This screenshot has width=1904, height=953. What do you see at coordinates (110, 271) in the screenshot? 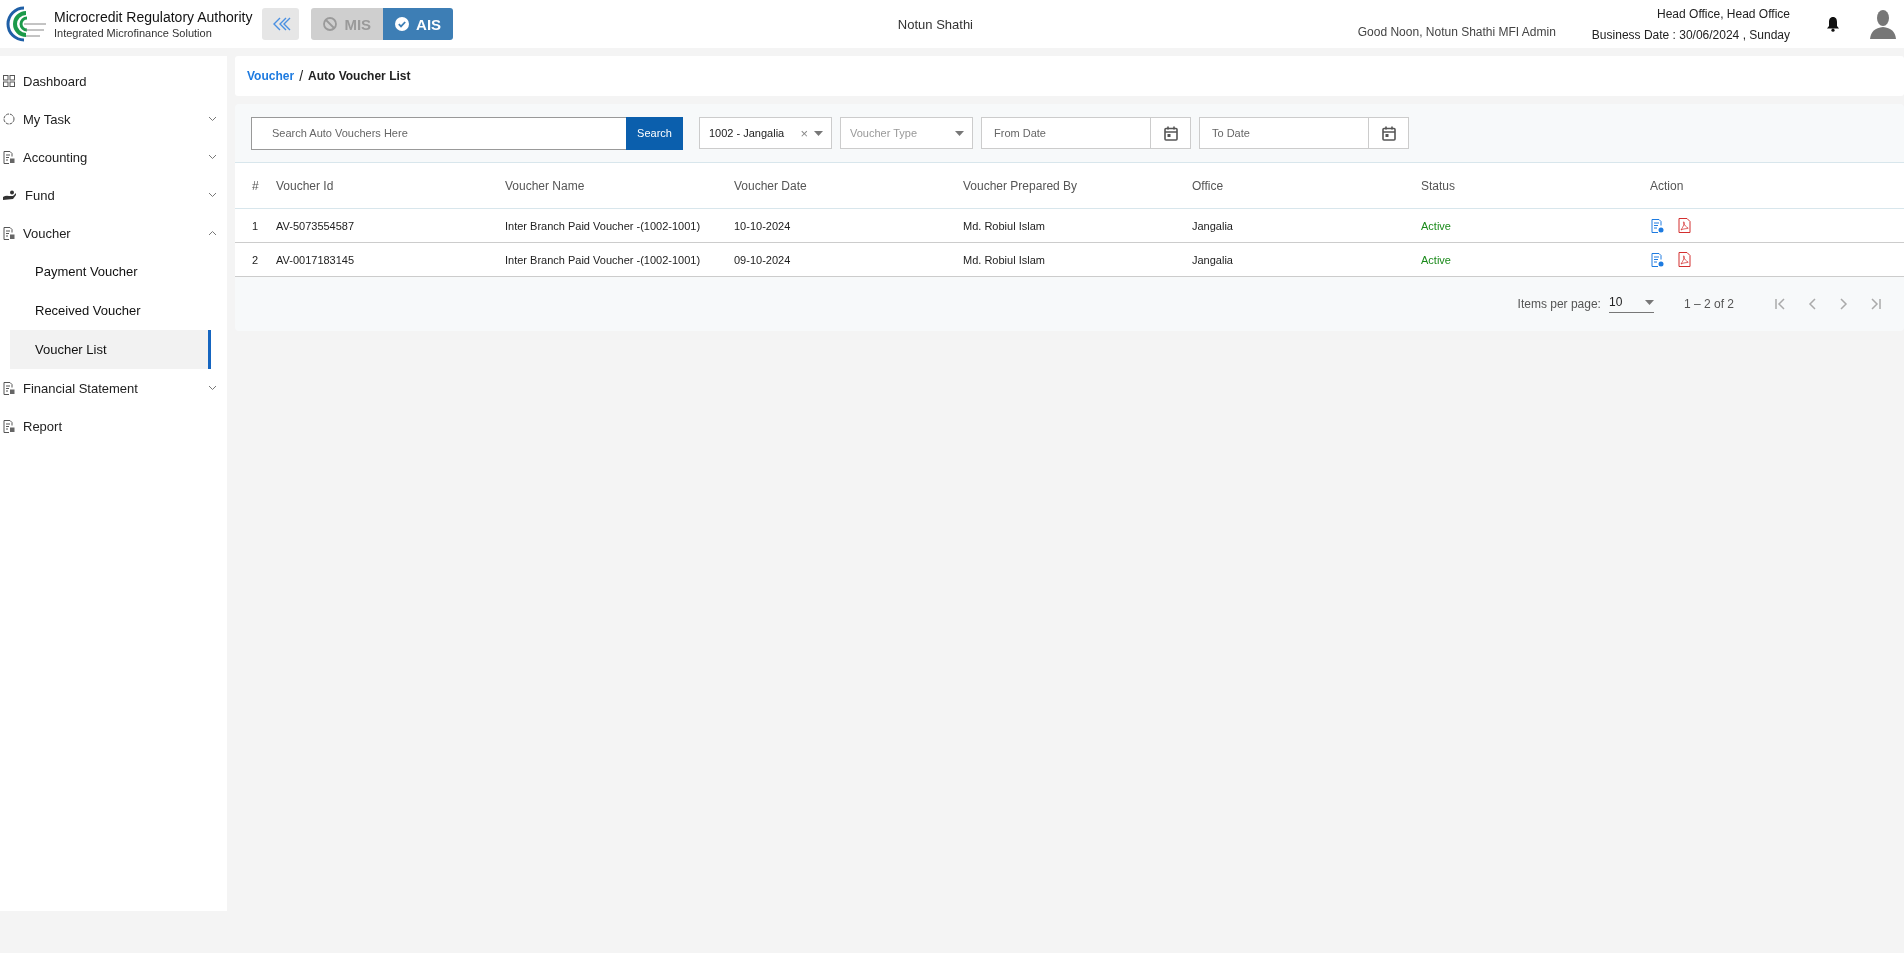
I see `sidebar-subitem: Payment Voucher` at bounding box center [110, 271].